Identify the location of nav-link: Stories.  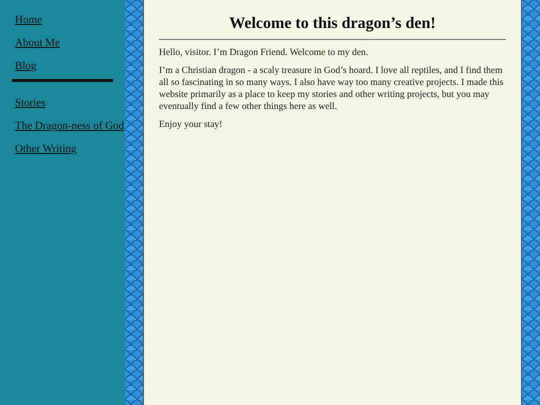
(30, 103).